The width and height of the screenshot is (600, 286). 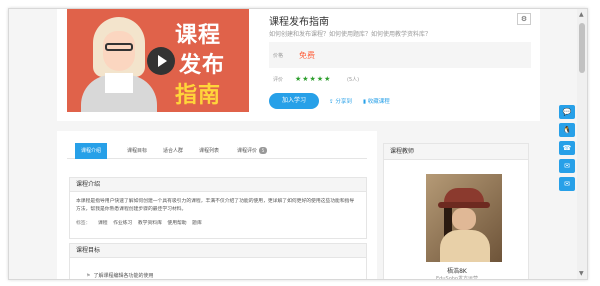 I want to click on tags-label: 标签：, so click(x=83, y=223).